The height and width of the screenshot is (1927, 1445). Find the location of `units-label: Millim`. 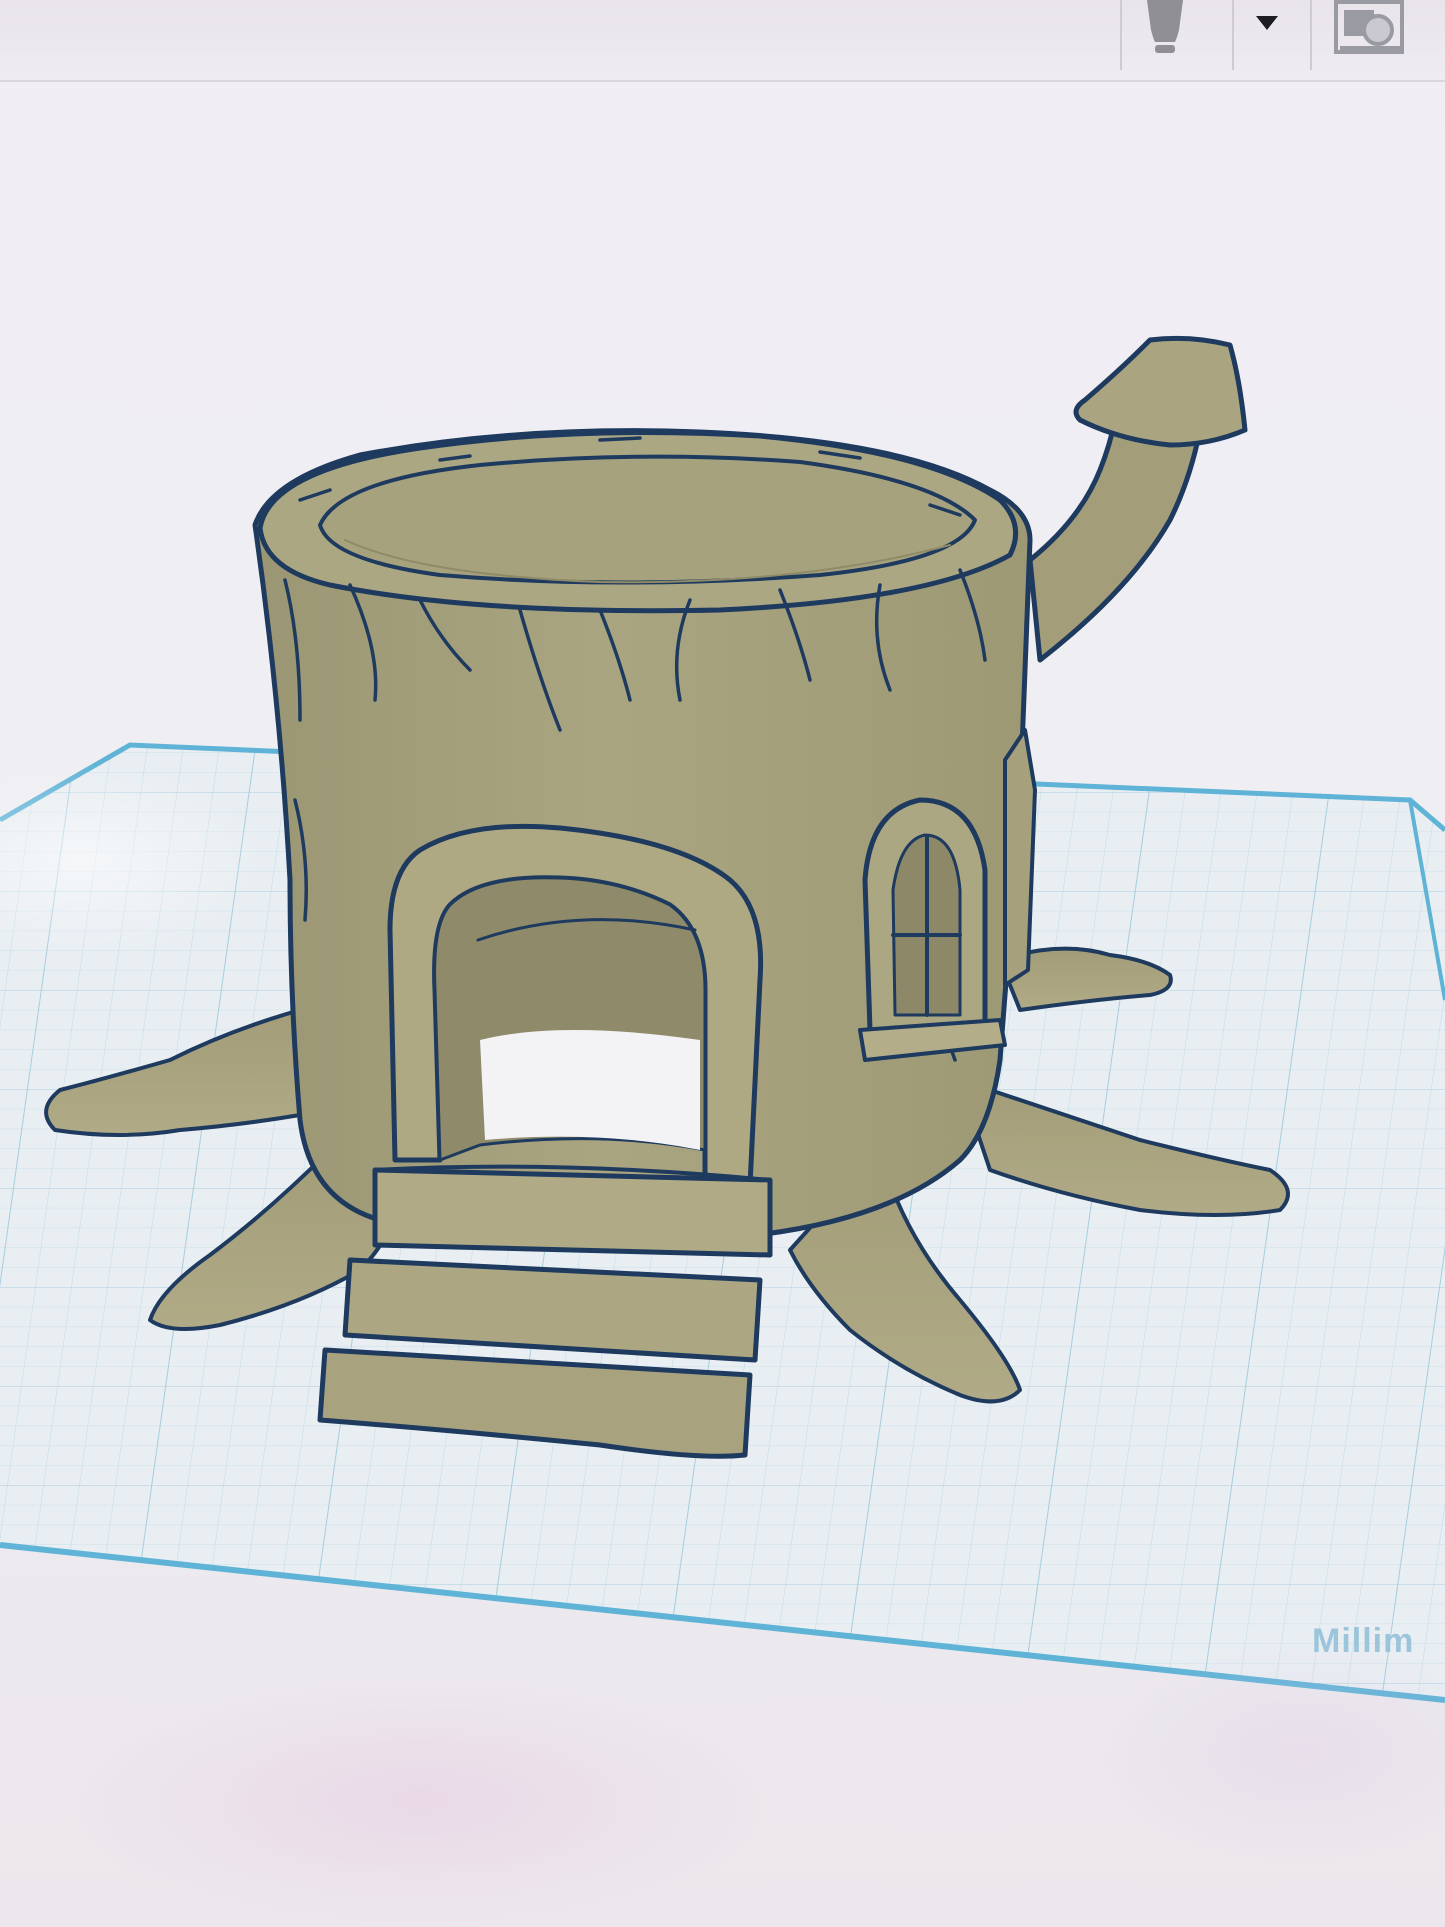

units-label: Millim is located at coordinates (1363, 1641).